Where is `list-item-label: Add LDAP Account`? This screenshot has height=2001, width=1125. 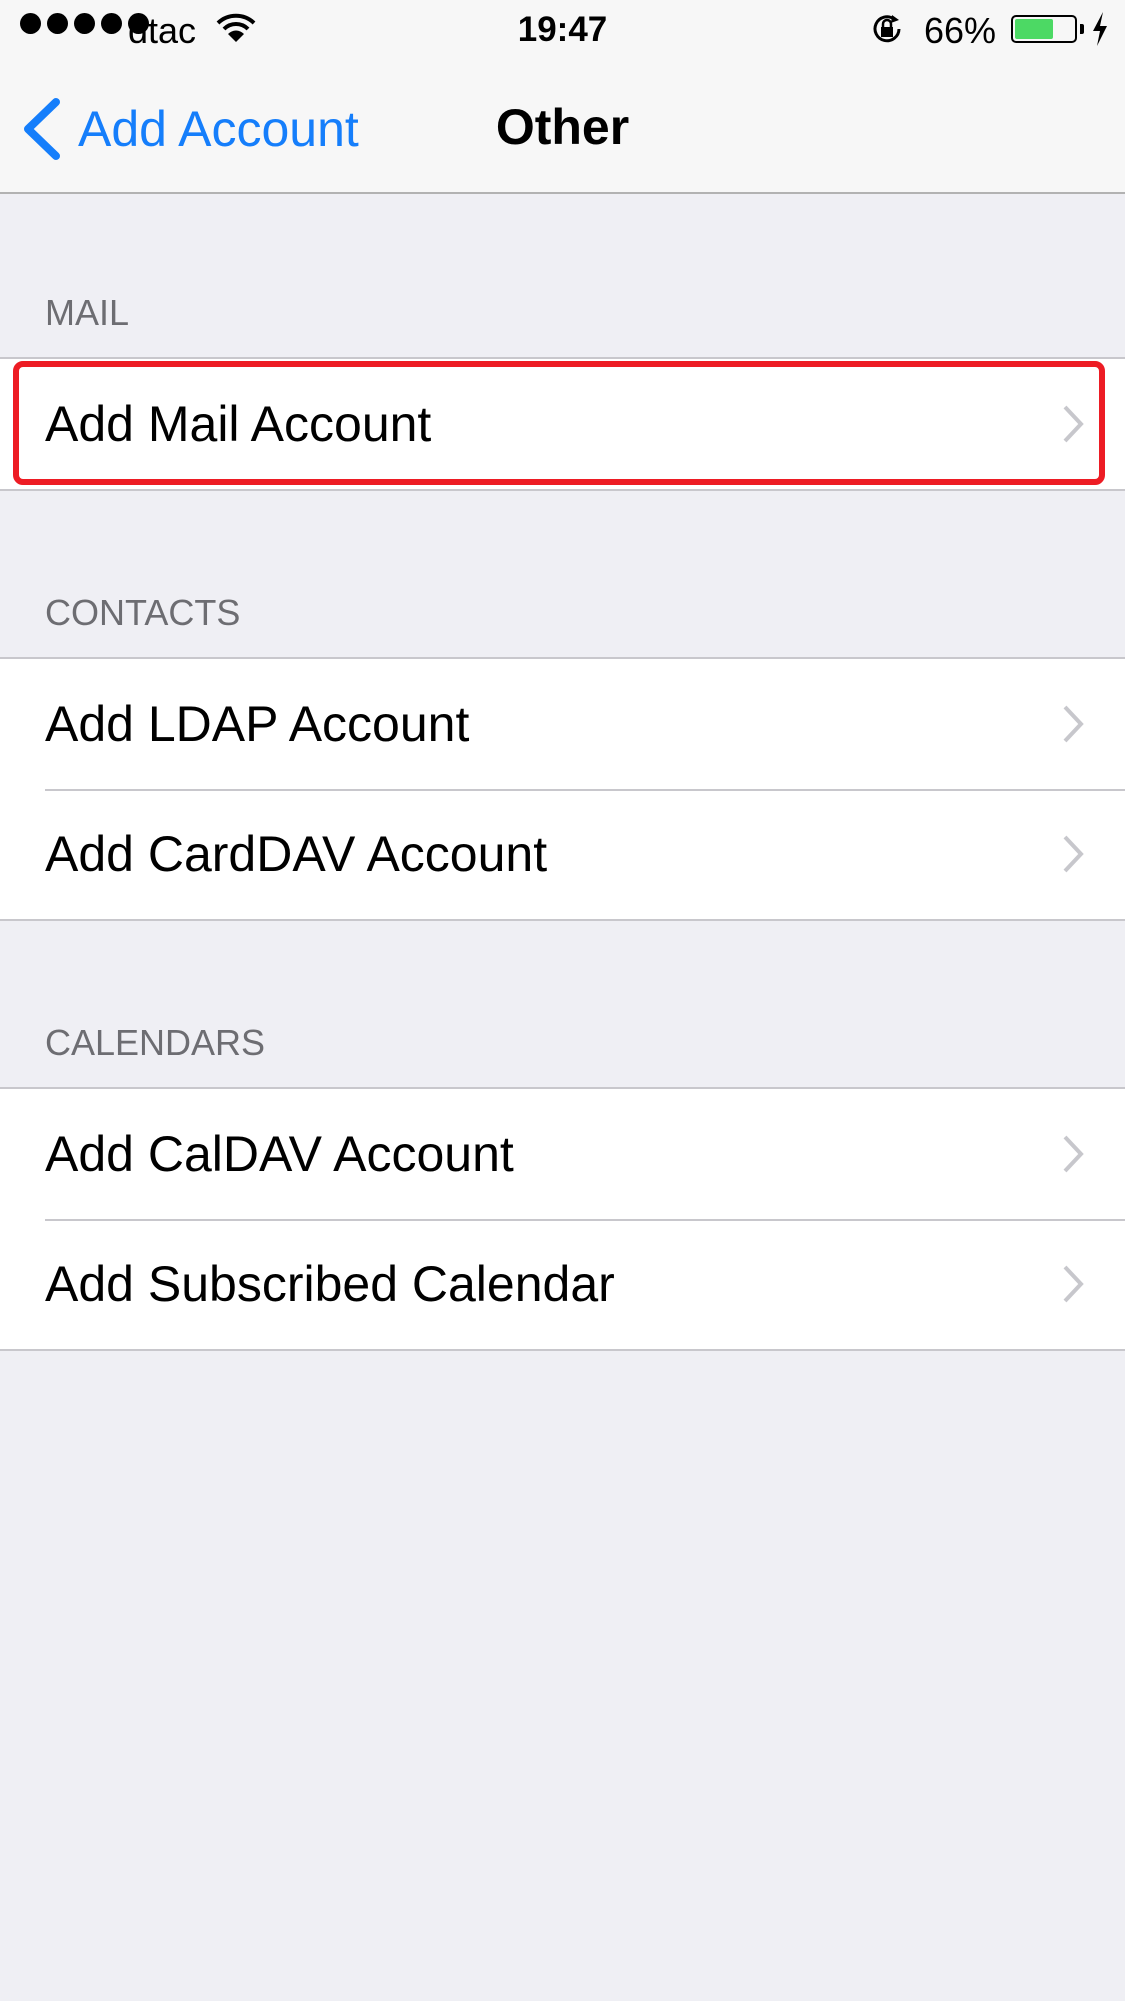 list-item-label: Add LDAP Account is located at coordinates (257, 724).